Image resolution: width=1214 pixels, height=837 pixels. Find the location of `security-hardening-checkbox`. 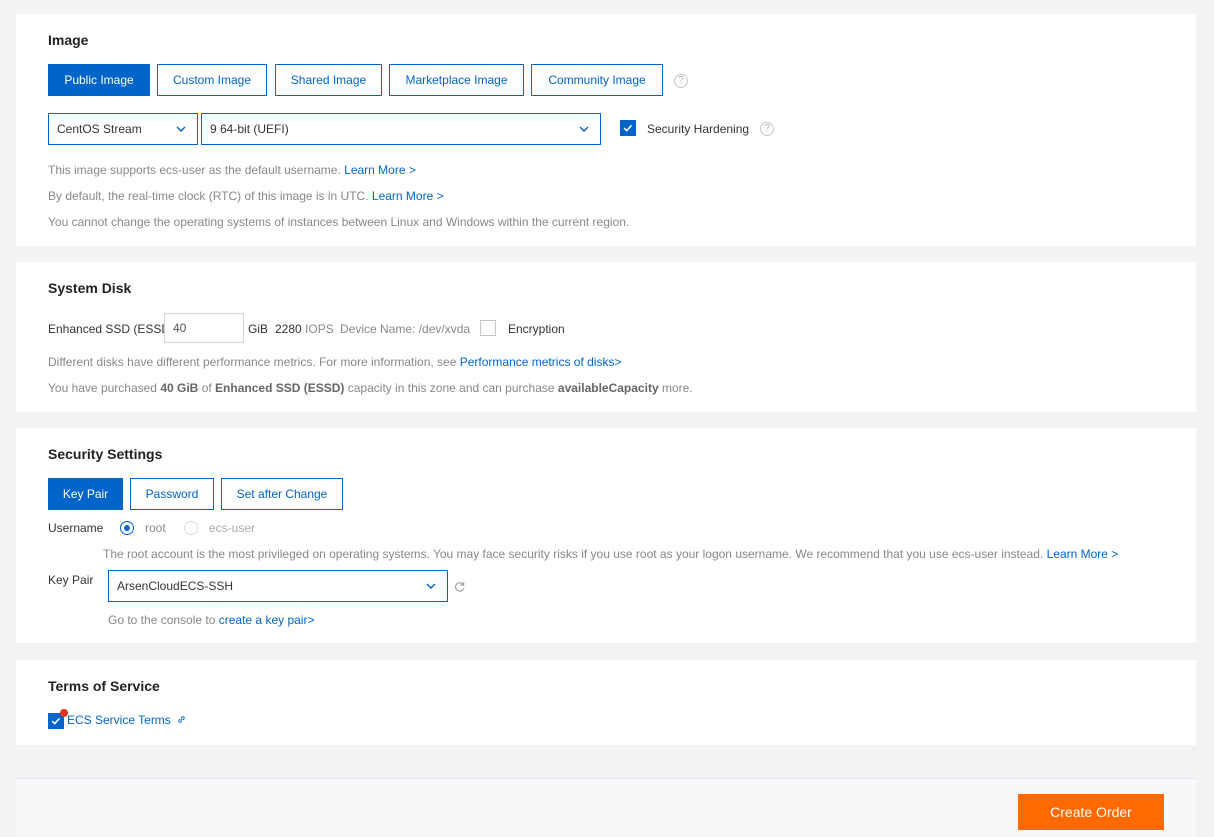

security-hardening-checkbox is located at coordinates (628, 128).